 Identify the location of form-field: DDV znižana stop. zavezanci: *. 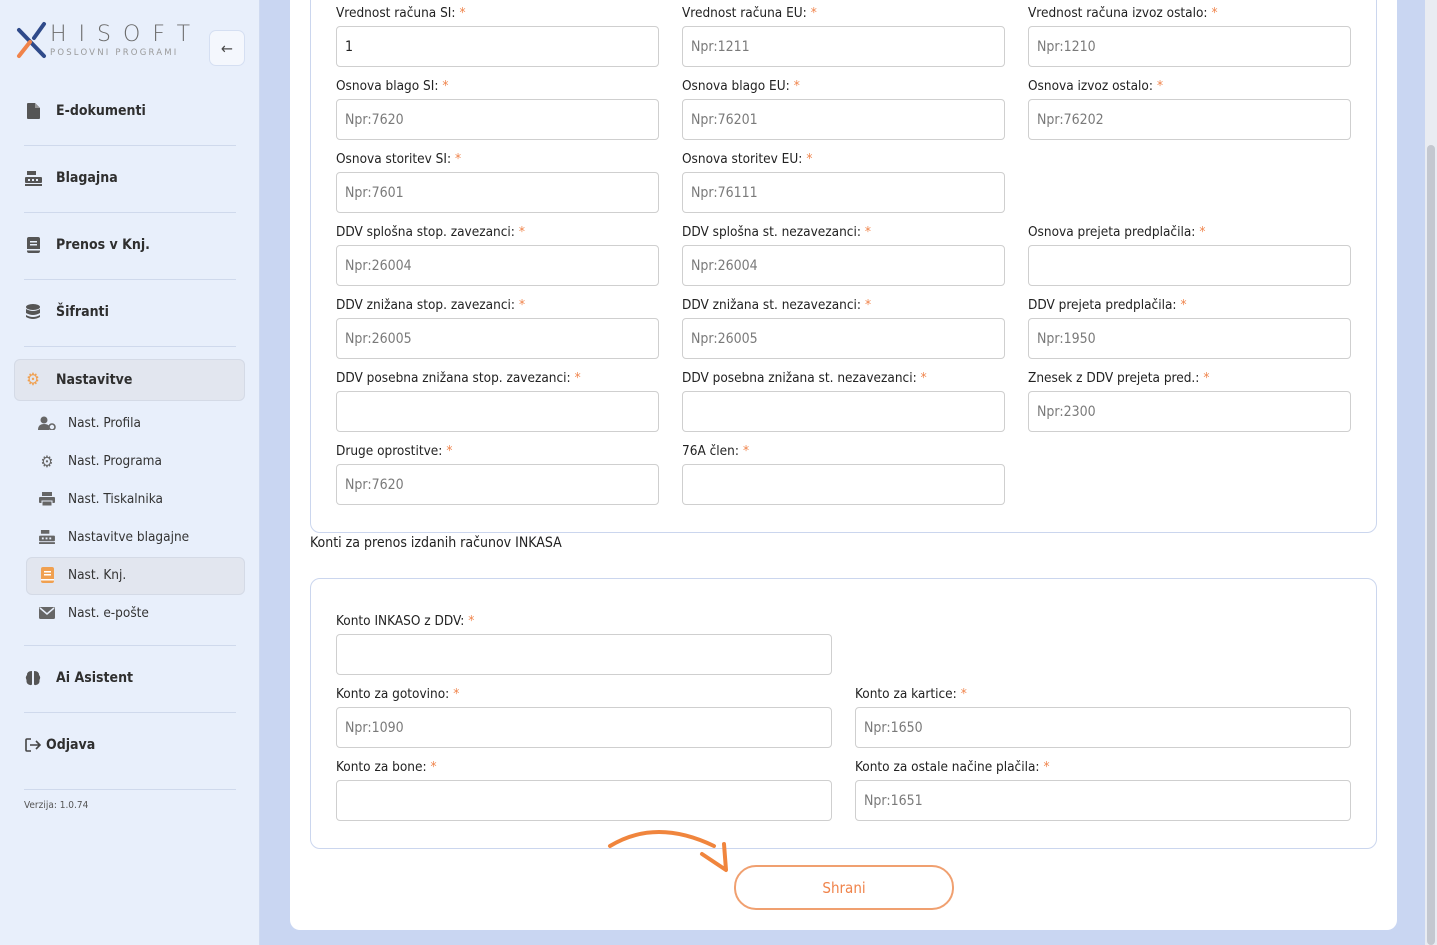
(497, 327).